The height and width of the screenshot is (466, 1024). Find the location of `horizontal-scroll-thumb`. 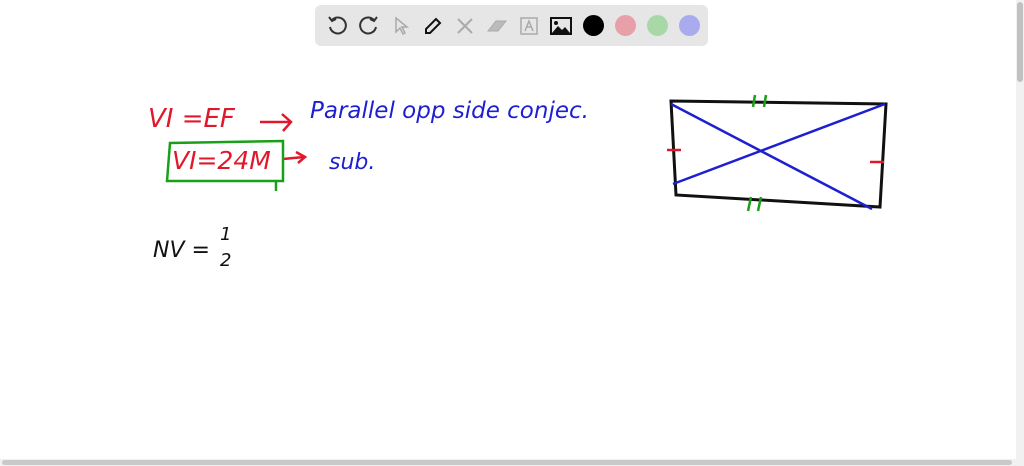

horizontal-scroll-thumb is located at coordinates (507, 462).